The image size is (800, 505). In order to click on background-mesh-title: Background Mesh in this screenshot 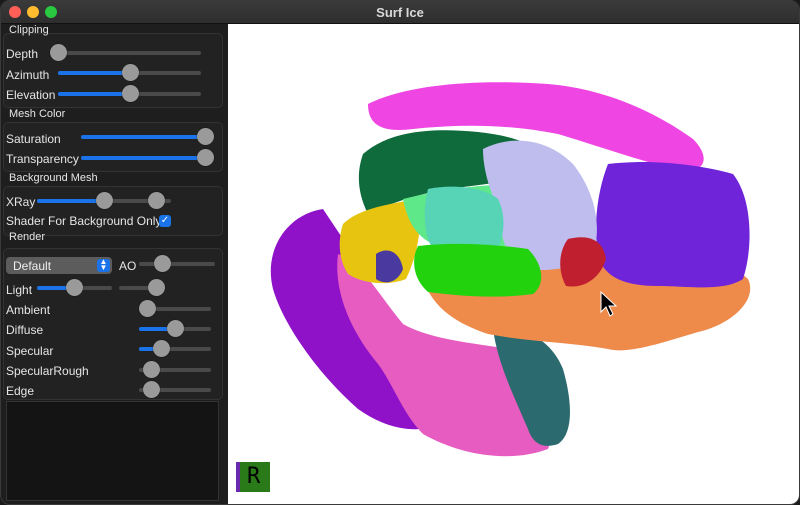, I will do `click(53, 178)`.